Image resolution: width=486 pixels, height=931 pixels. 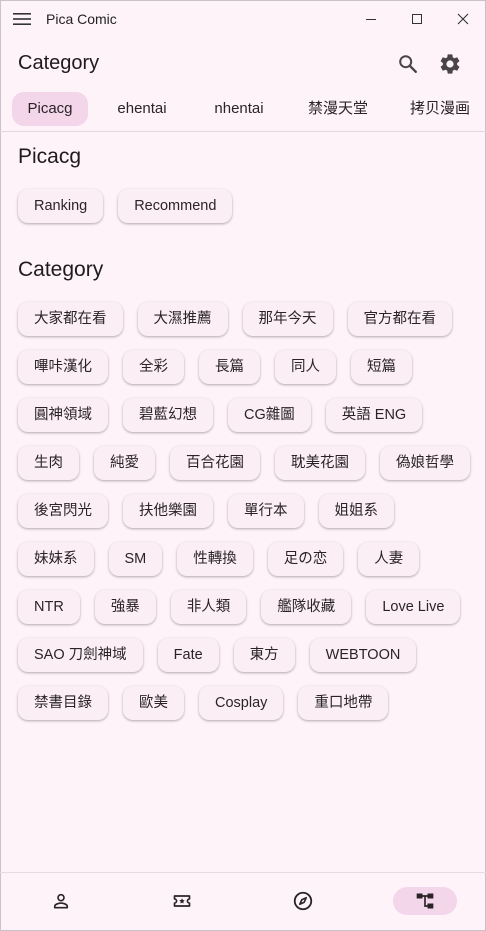 What do you see at coordinates (63, 367) in the screenshot?
I see `category-chip: 嗶咔漢化` at bounding box center [63, 367].